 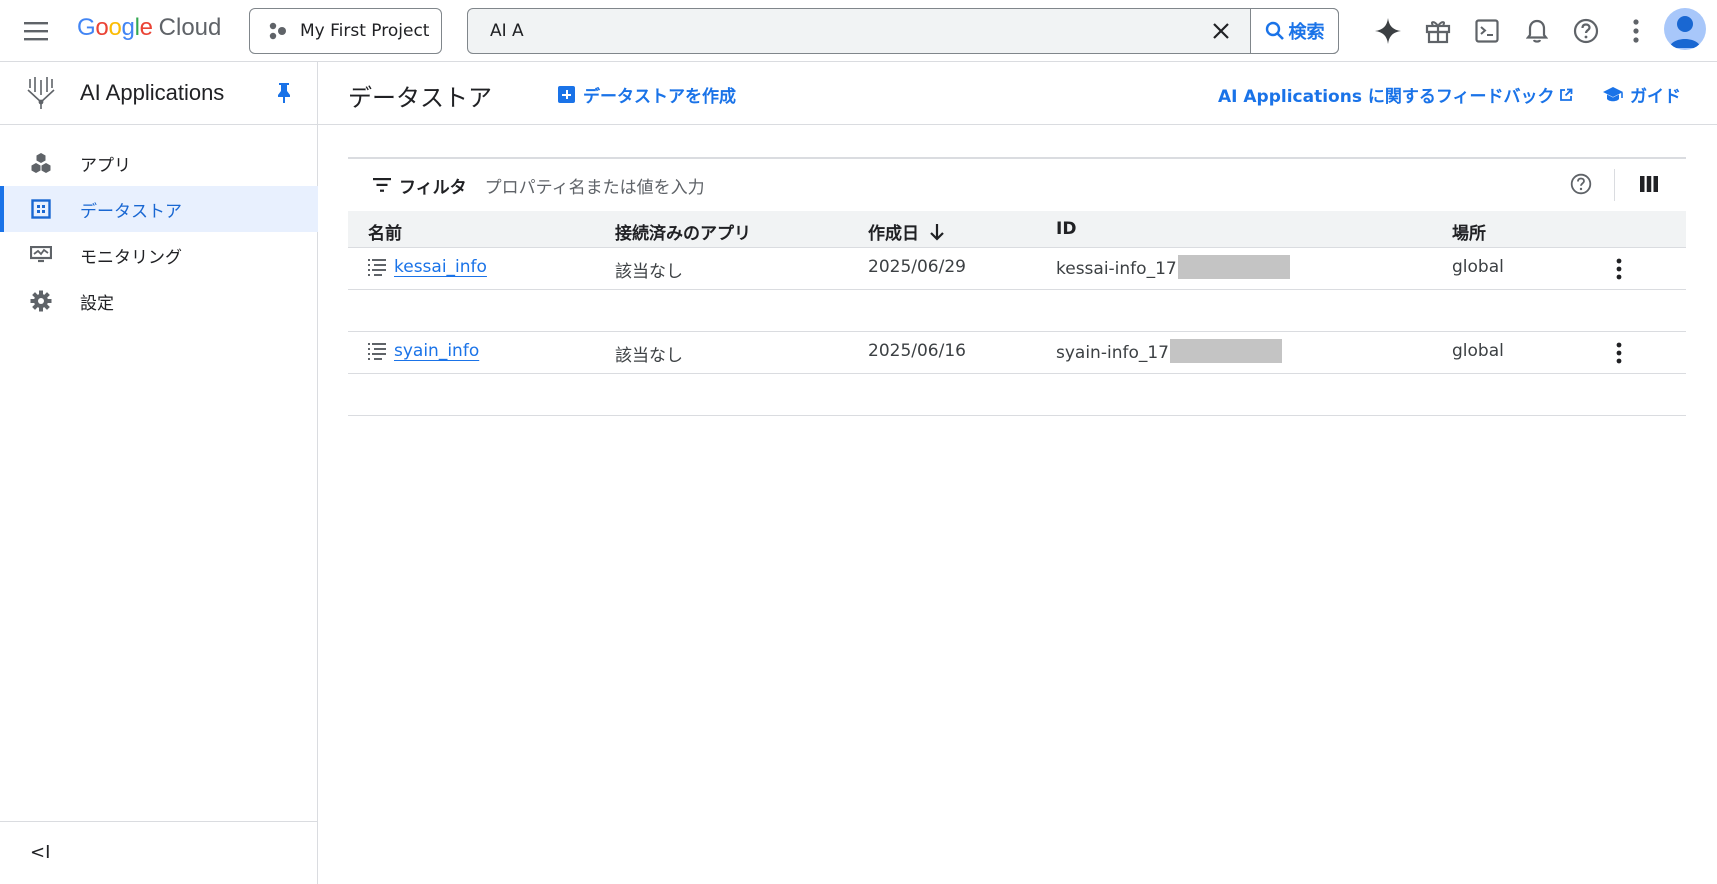 I want to click on sidebar-item-monitoring: モニタリング, so click(x=159, y=255).